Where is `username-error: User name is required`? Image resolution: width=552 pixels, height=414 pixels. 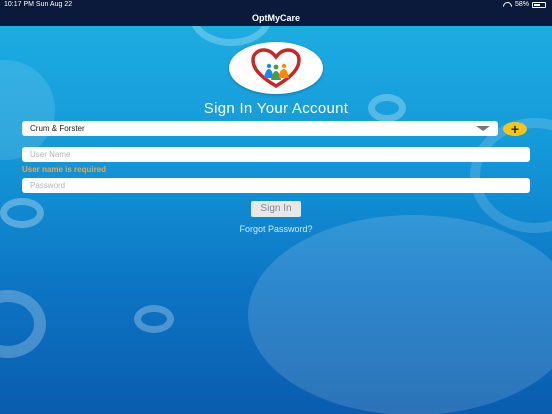
username-error: User name is required is located at coordinates (64, 169).